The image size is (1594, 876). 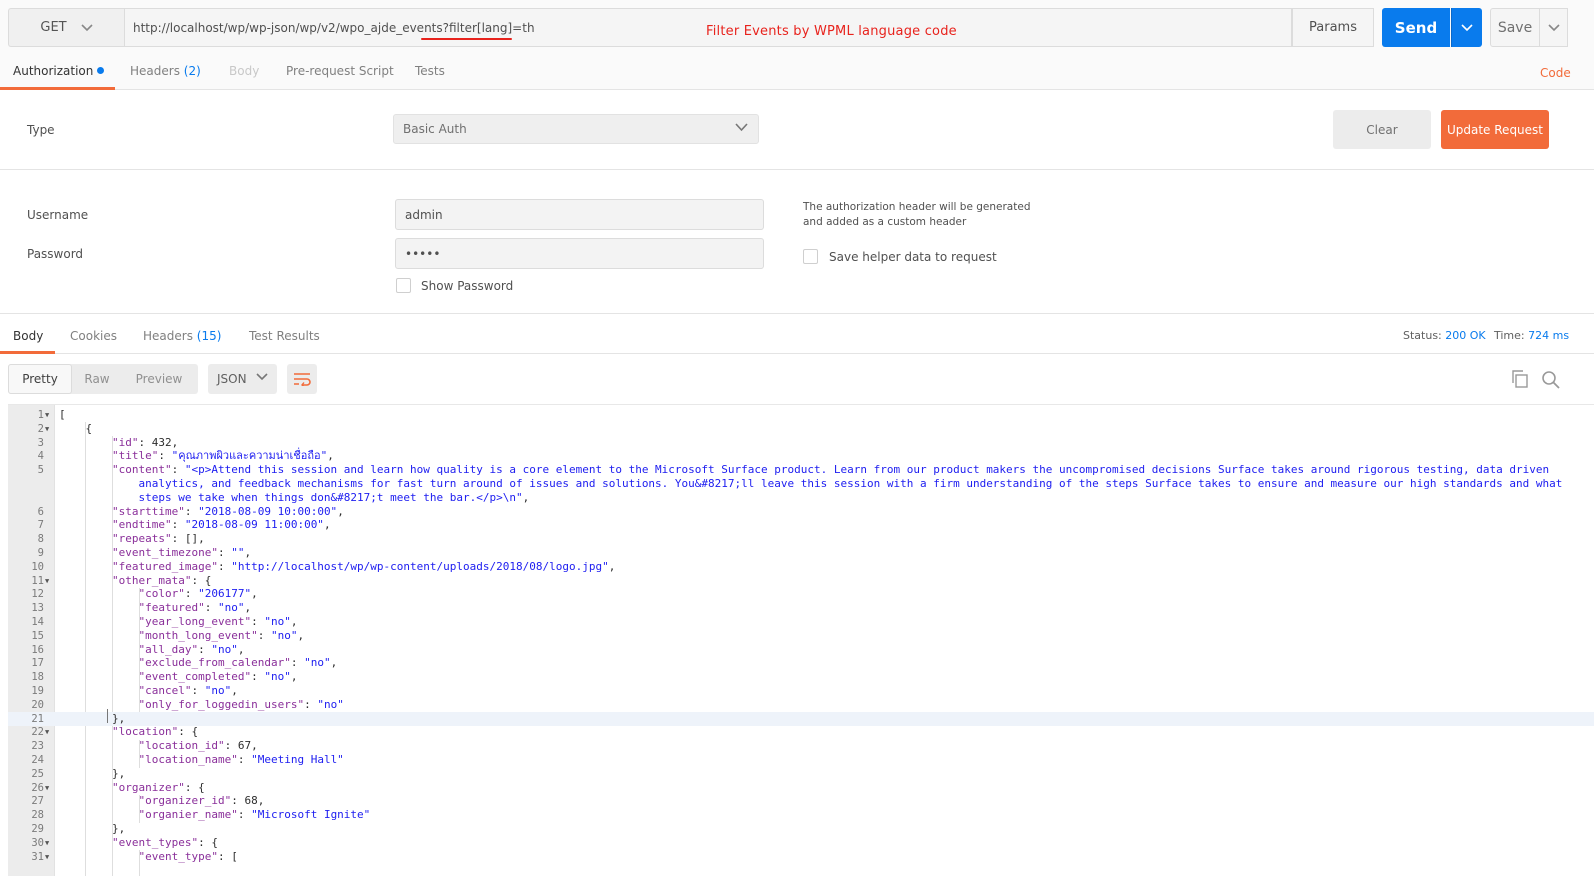 What do you see at coordinates (37, 635) in the screenshot?
I see `line-number: 15` at bounding box center [37, 635].